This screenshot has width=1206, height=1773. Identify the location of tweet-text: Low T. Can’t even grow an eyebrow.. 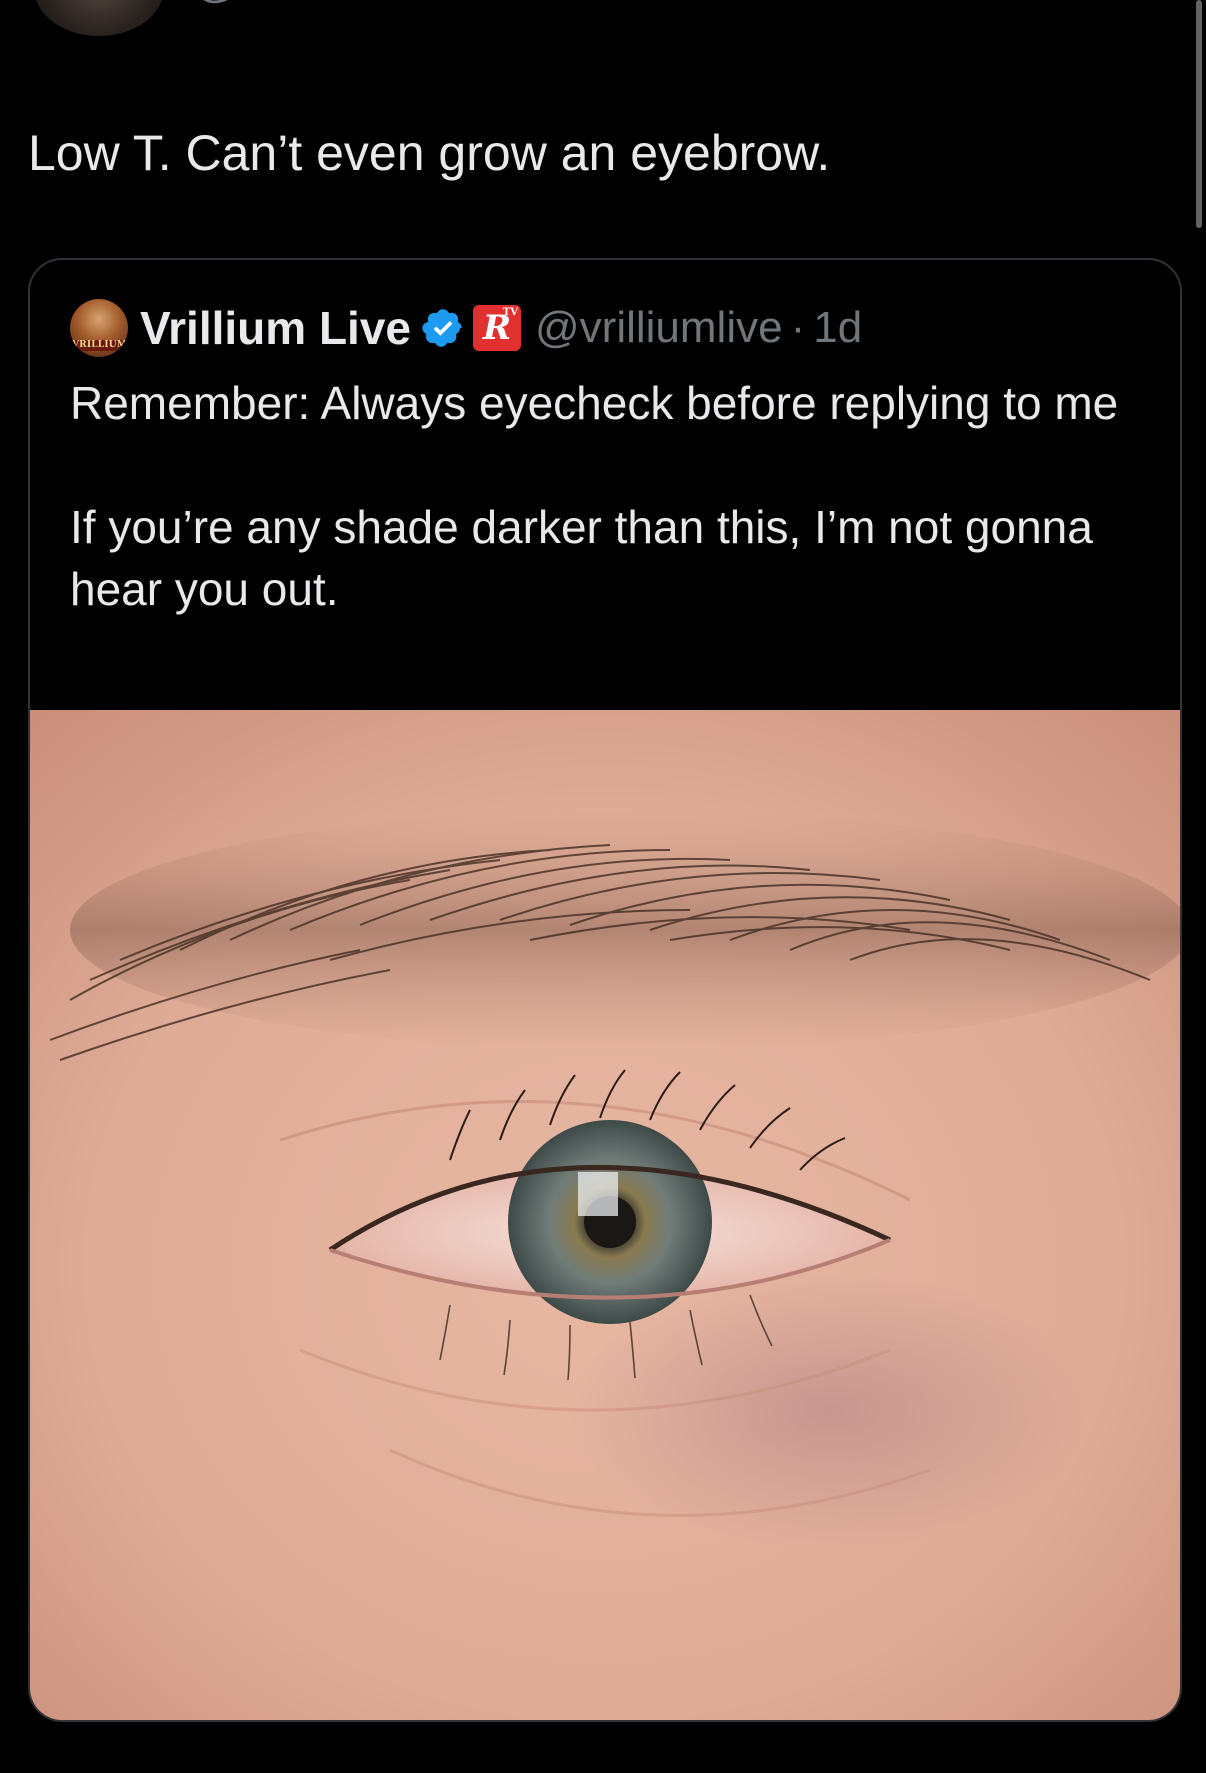
(429, 153).